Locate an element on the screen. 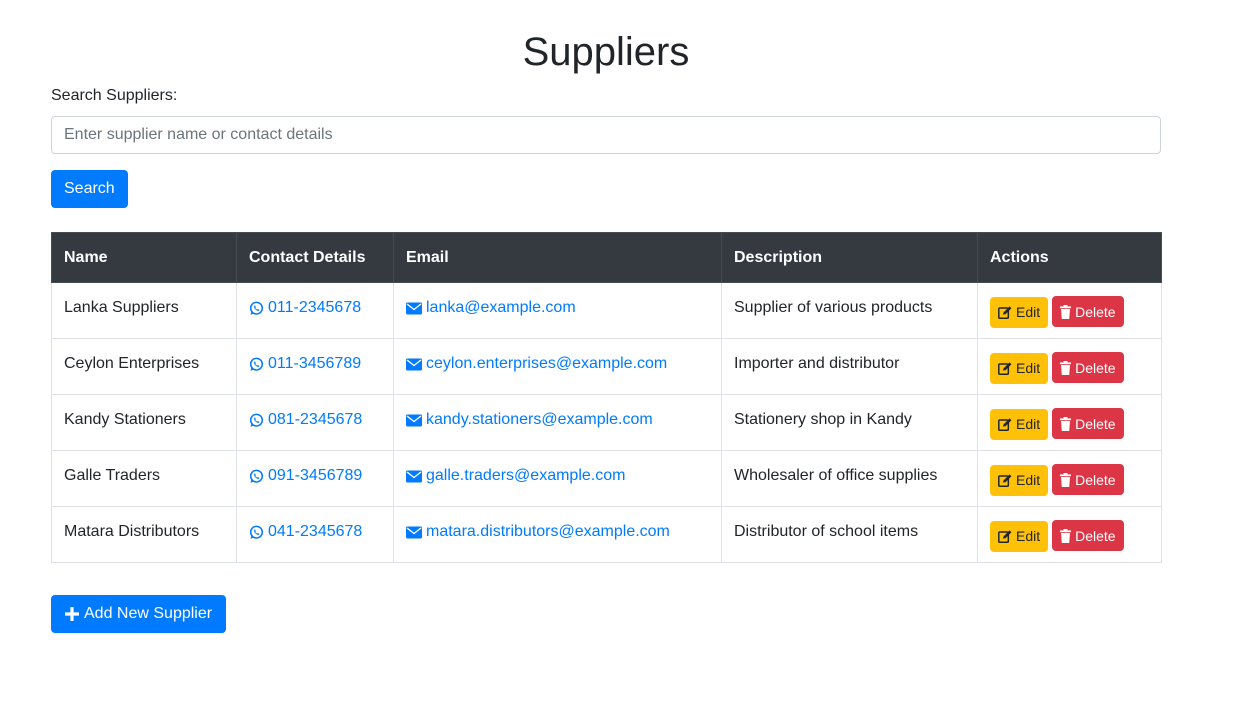 This screenshot has height=706, width=1235. search-input is located at coordinates (606, 135).